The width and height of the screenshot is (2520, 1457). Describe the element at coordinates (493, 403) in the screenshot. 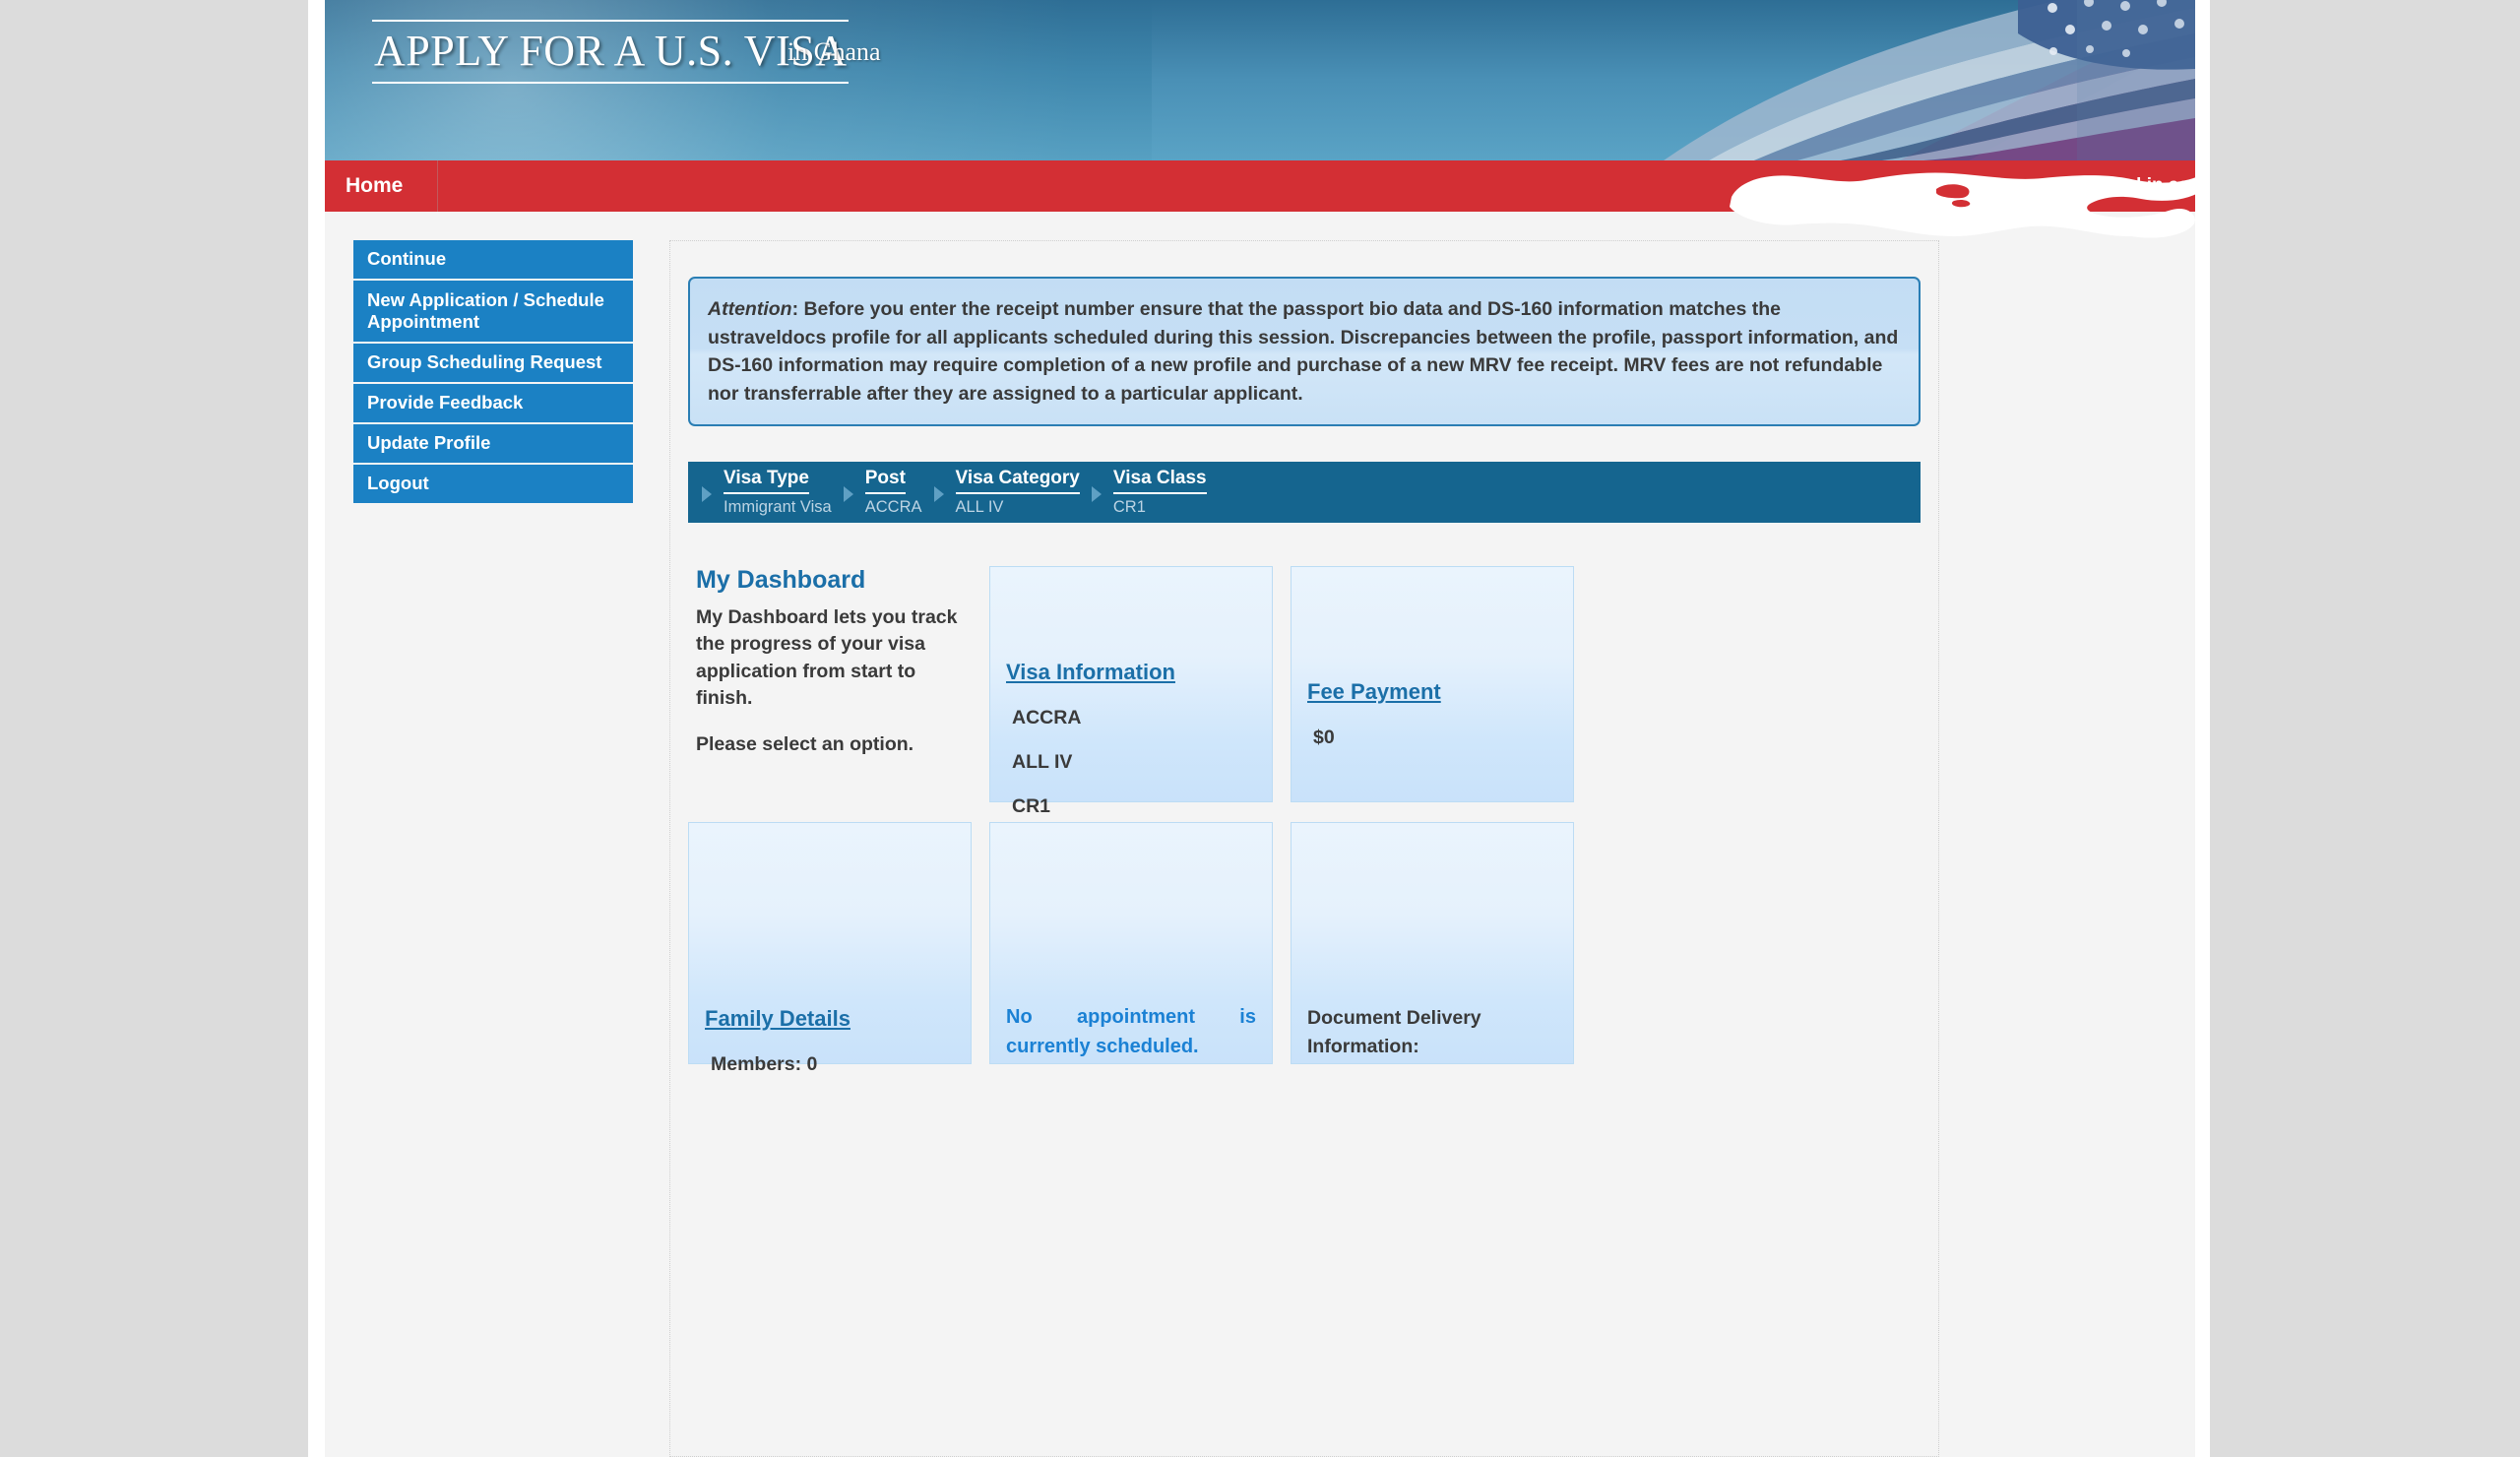

I see `sidebar-item-provide-feedback: Provide Feedback` at that location.